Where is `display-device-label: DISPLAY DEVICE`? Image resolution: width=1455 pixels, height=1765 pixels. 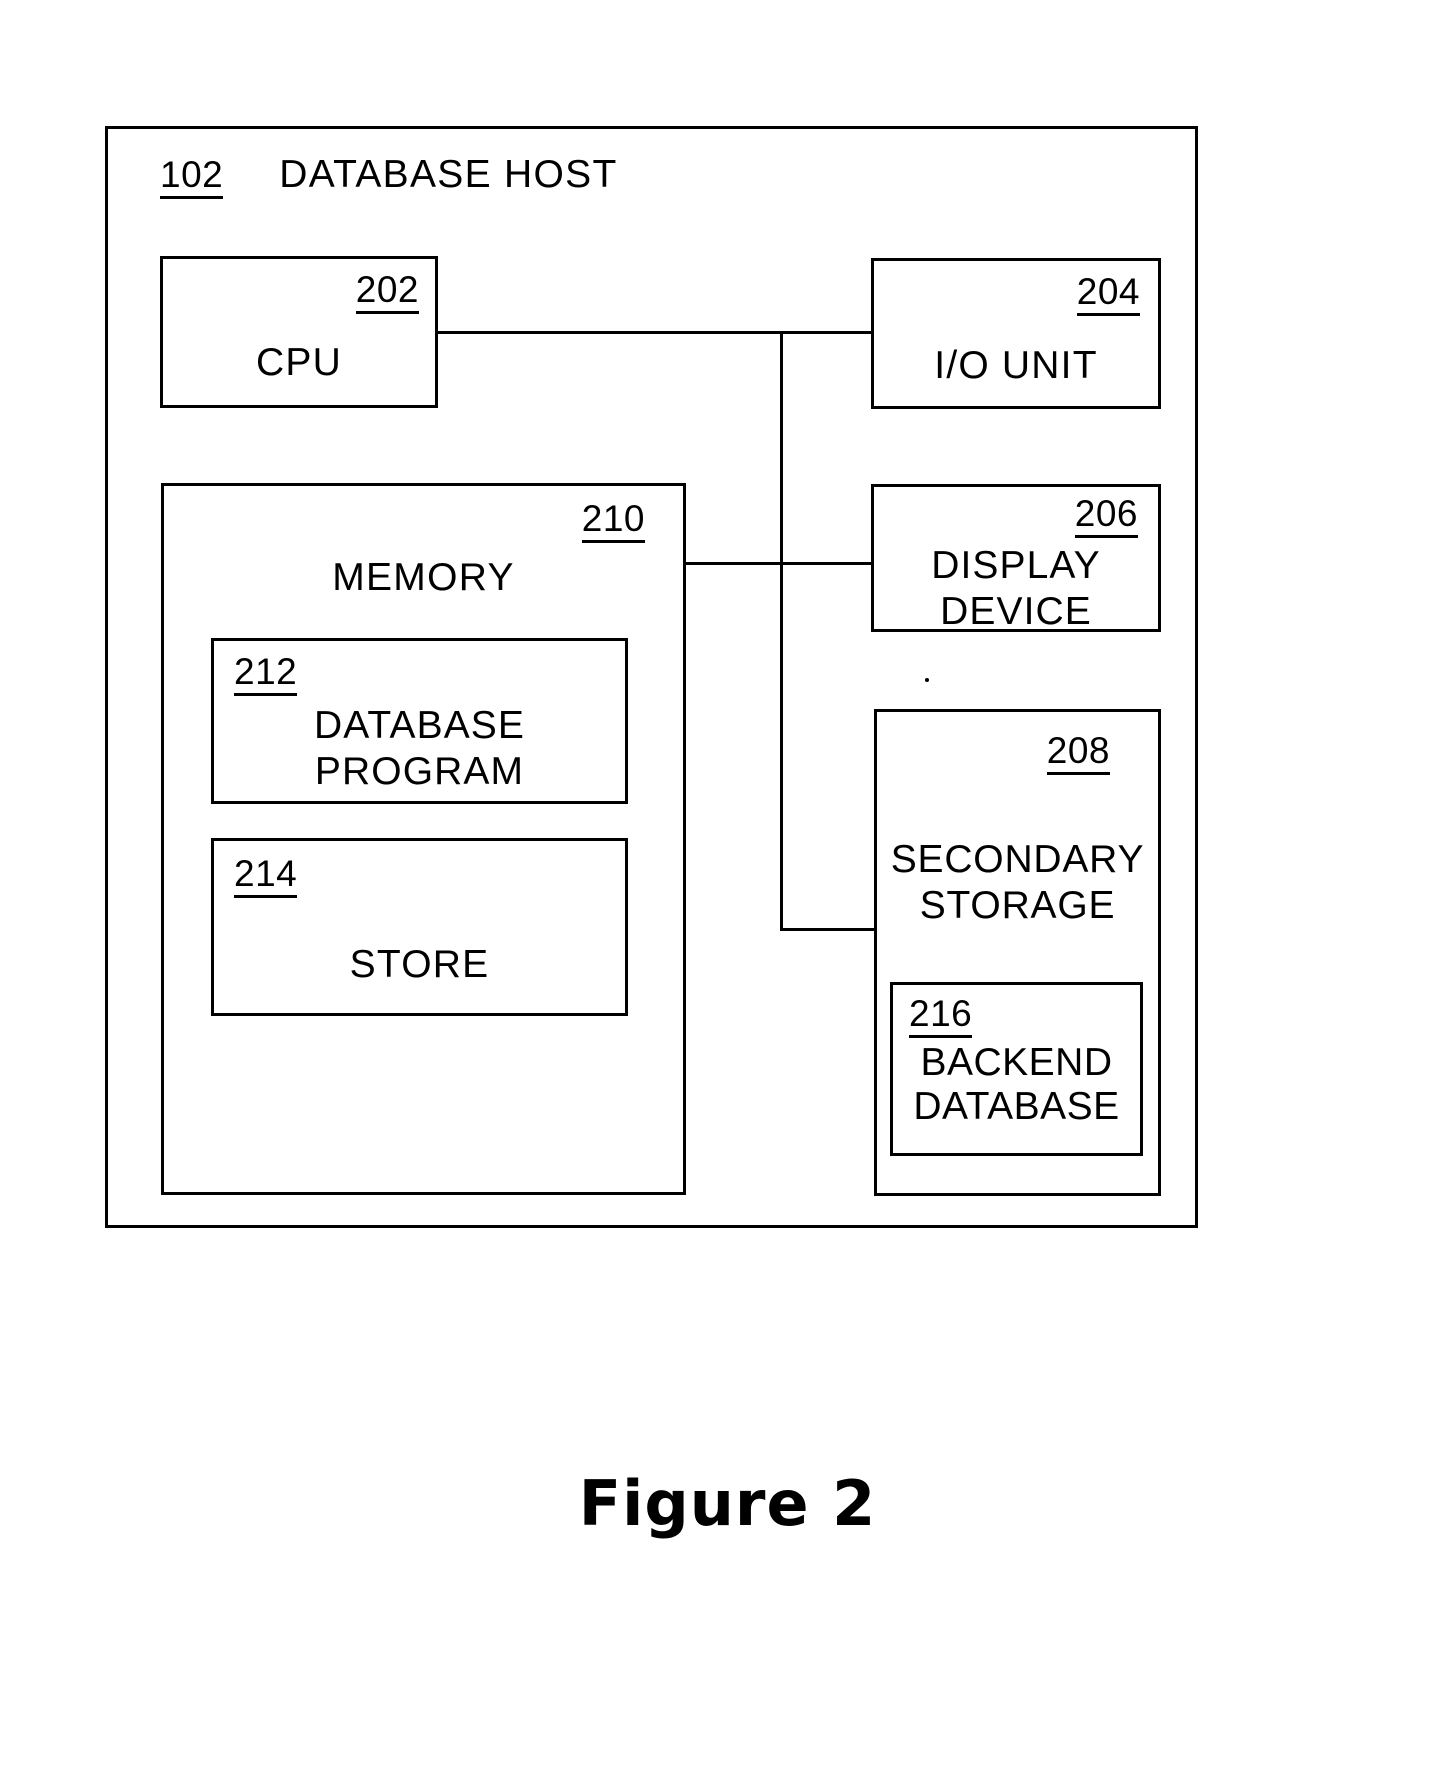
display-device-label: DISPLAY DEVICE is located at coordinates (1016, 588).